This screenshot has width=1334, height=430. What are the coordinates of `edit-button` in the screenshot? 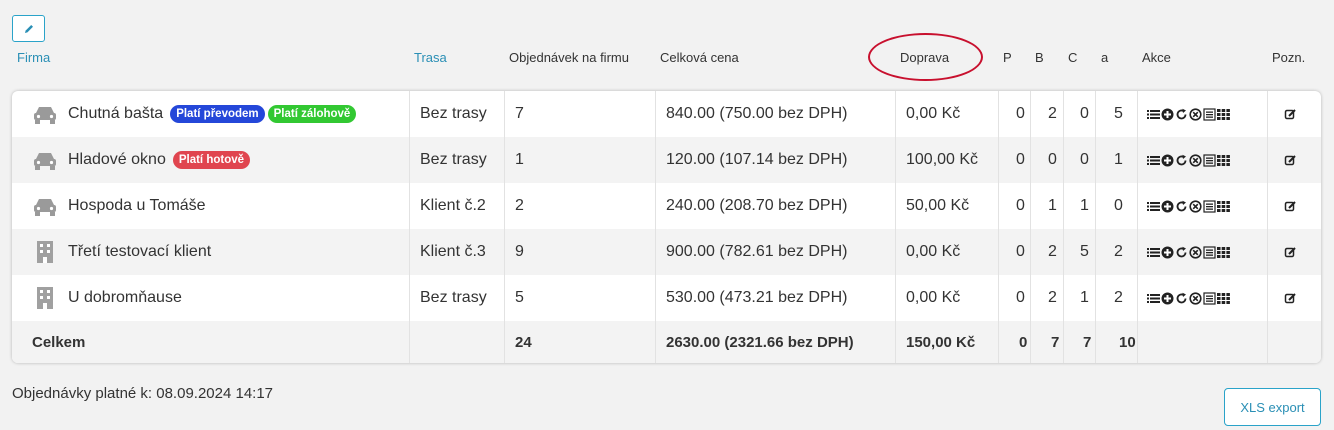 It's located at (28, 28).